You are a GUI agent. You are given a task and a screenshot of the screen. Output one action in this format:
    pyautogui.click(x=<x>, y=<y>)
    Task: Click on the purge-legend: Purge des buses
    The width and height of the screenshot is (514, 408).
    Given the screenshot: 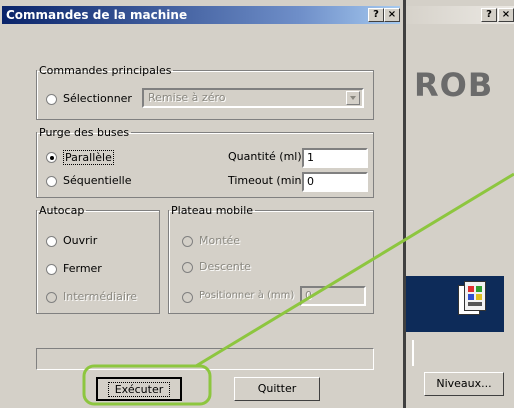 What is the action you would take?
    pyautogui.click(x=84, y=132)
    